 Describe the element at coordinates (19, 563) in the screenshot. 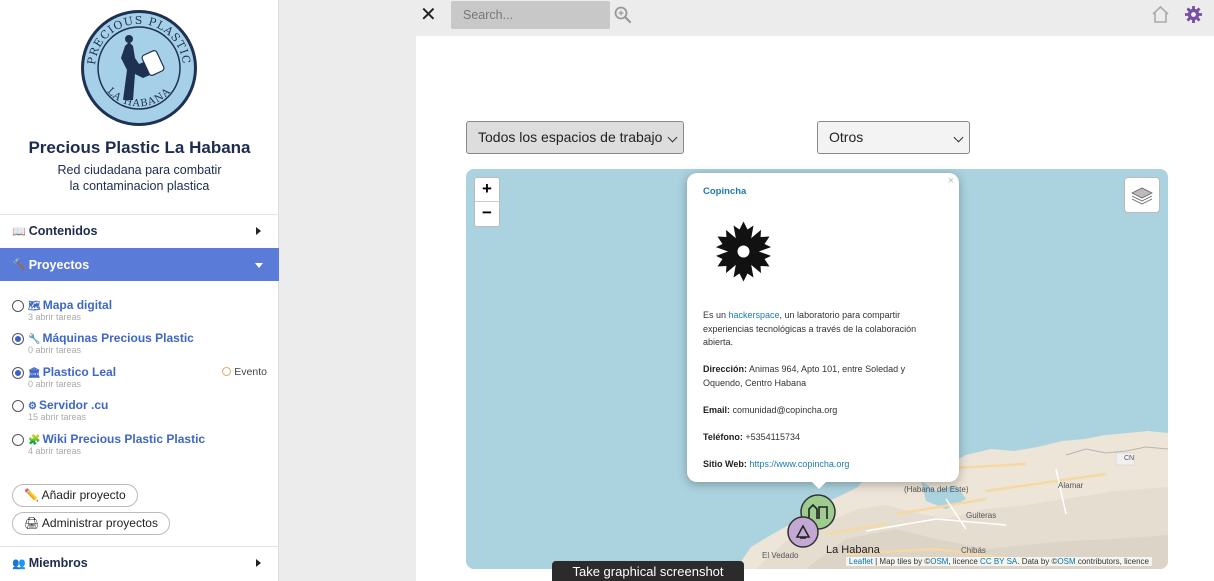

I see `members-icon: 👥` at that location.